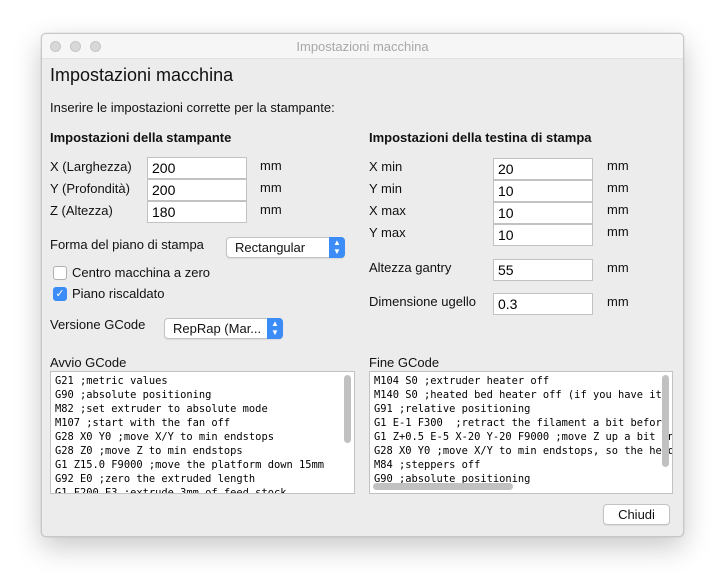  I want to click on center-zero-label: Centro macchina a zero, so click(141, 272).